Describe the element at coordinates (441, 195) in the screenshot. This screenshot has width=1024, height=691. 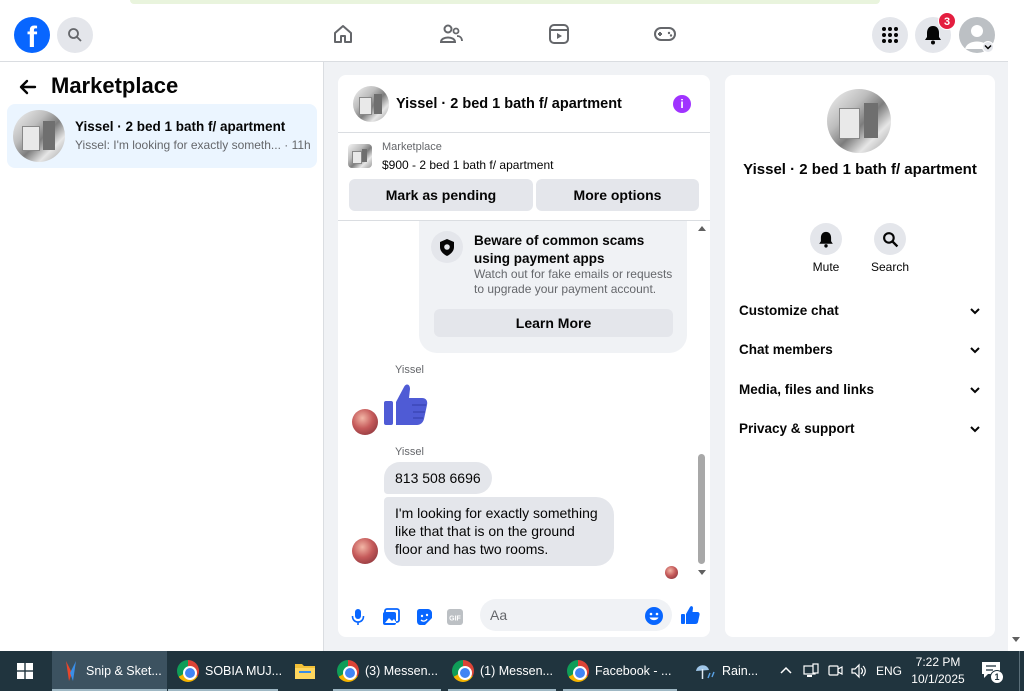
I see `mark-as-pending-button: Mark as pending` at that location.